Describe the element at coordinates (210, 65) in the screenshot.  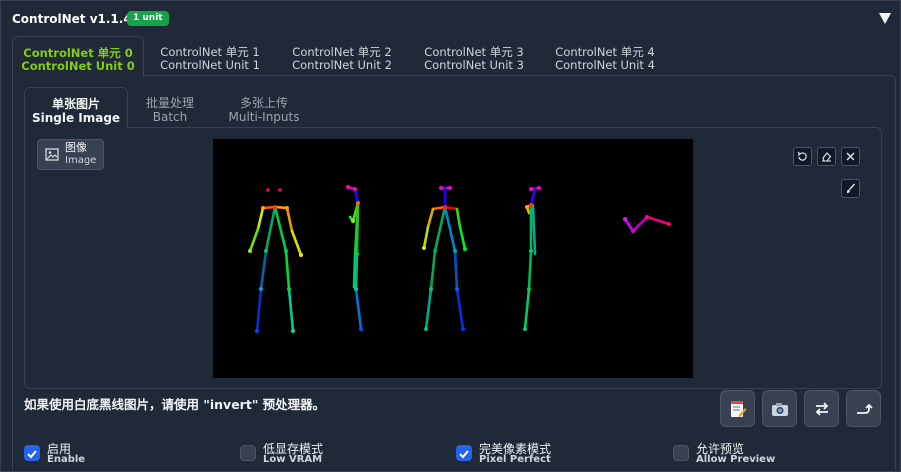
I see `tab-unit-1-en: ControlNet Unit 1` at that location.